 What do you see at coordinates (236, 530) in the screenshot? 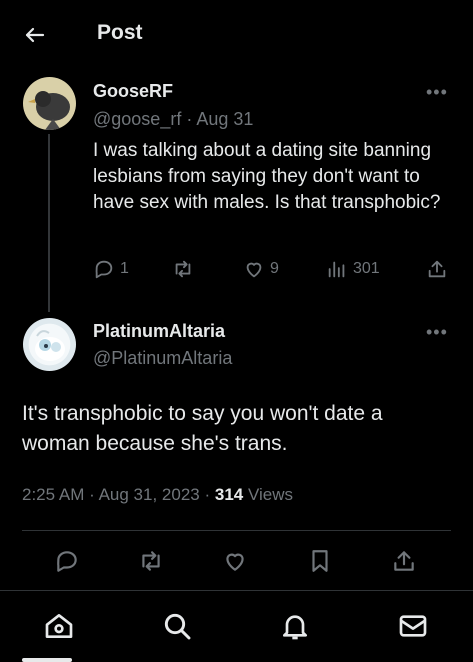
I see `divider` at bounding box center [236, 530].